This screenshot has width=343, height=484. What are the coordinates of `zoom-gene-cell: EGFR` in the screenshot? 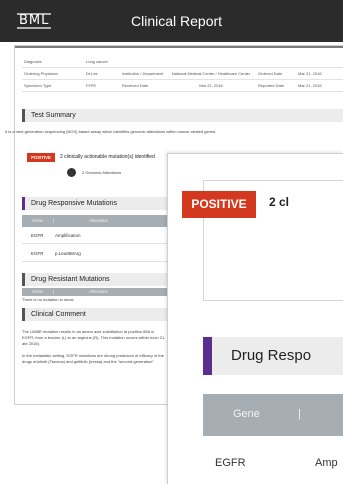 It's located at (230, 463).